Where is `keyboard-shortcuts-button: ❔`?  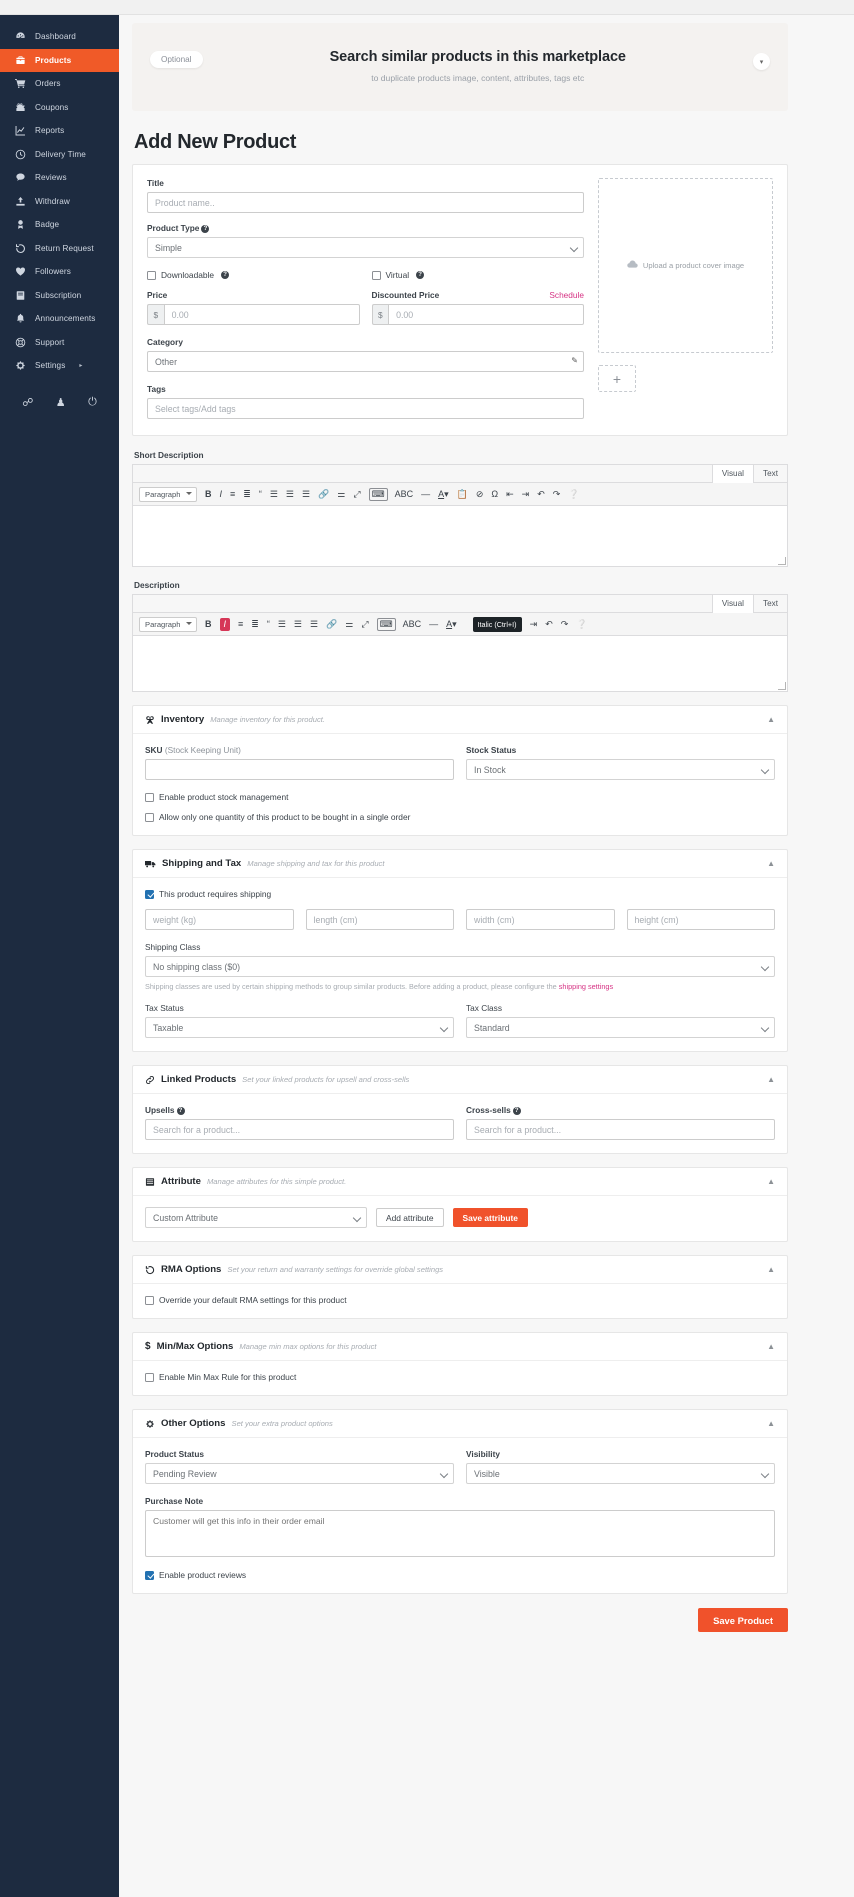 keyboard-shortcuts-button: ❔ is located at coordinates (581, 624).